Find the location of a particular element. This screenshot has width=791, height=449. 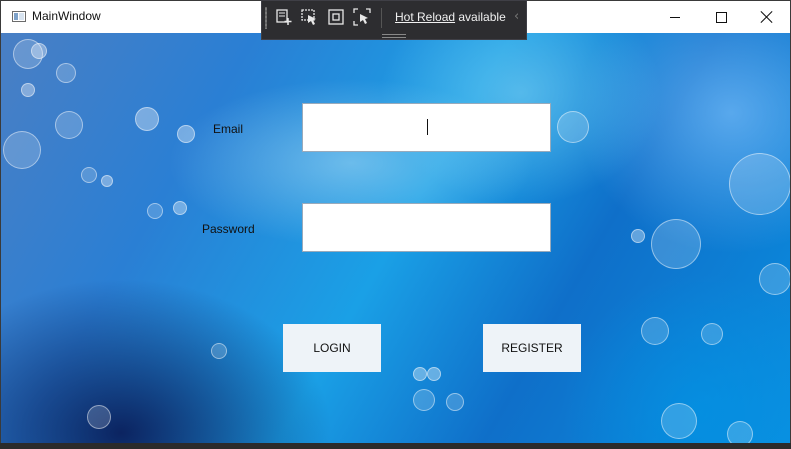

maximize-icon is located at coordinates (721, 17).